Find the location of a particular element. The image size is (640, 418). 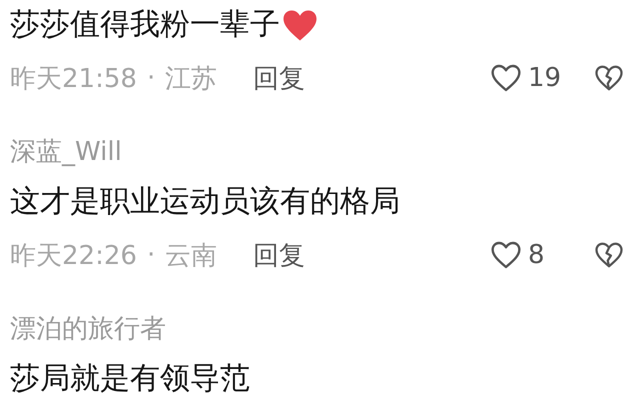

comment-time: 昨天21:58 is located at coordinates (73, 79).